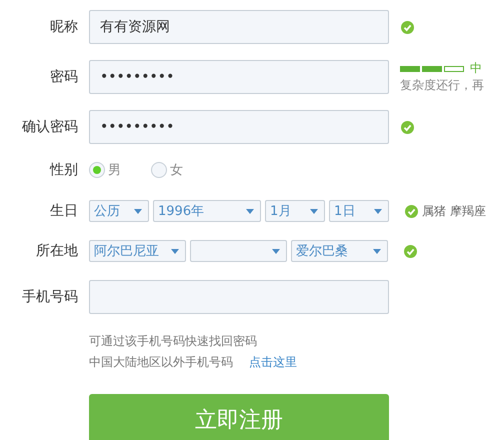 The height and width of the screenshot is (440, 490). What do you see at coordinates (63, 211) in the screenshot?
I see `field-label: 生日` at bounding box center [63, 211].